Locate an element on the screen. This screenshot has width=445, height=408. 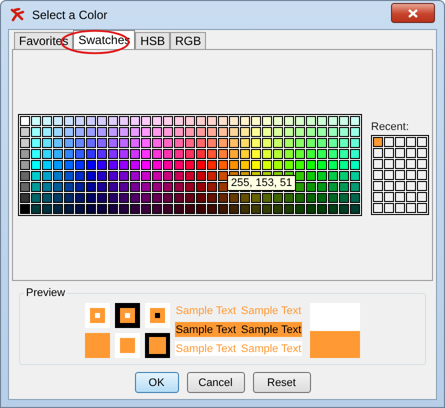
close-button is located at coordinates (413, 13).